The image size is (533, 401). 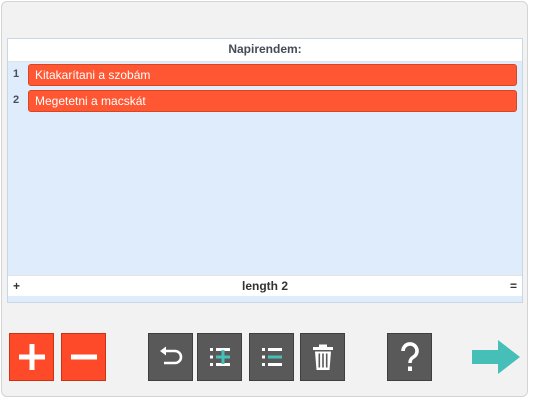 I want to click on remove-item-button, so click(x=271, y=357).